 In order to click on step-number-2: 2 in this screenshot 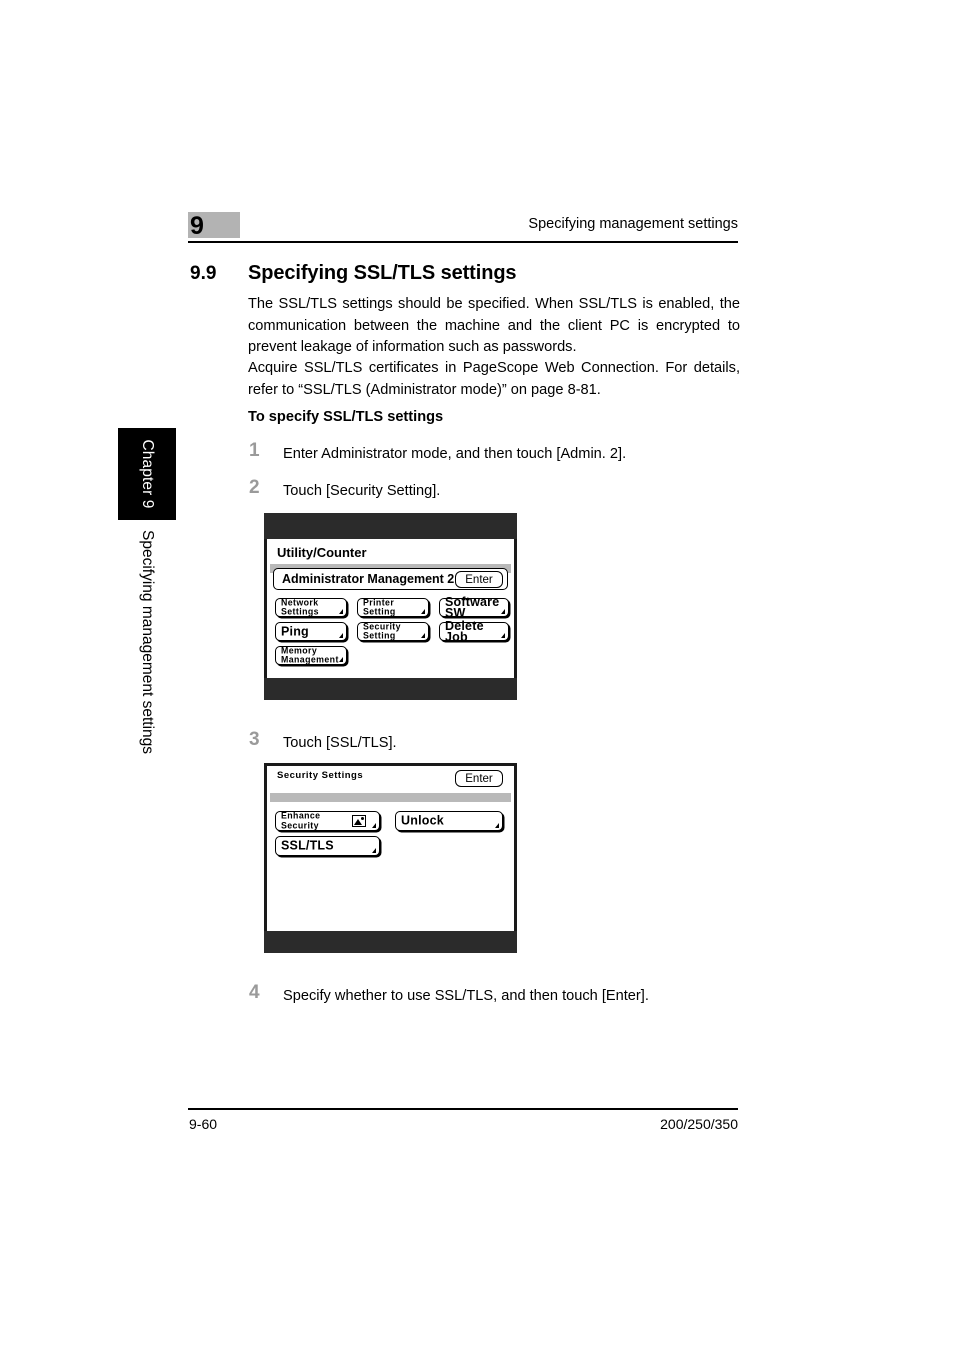, I will do `click(254, 487)`.